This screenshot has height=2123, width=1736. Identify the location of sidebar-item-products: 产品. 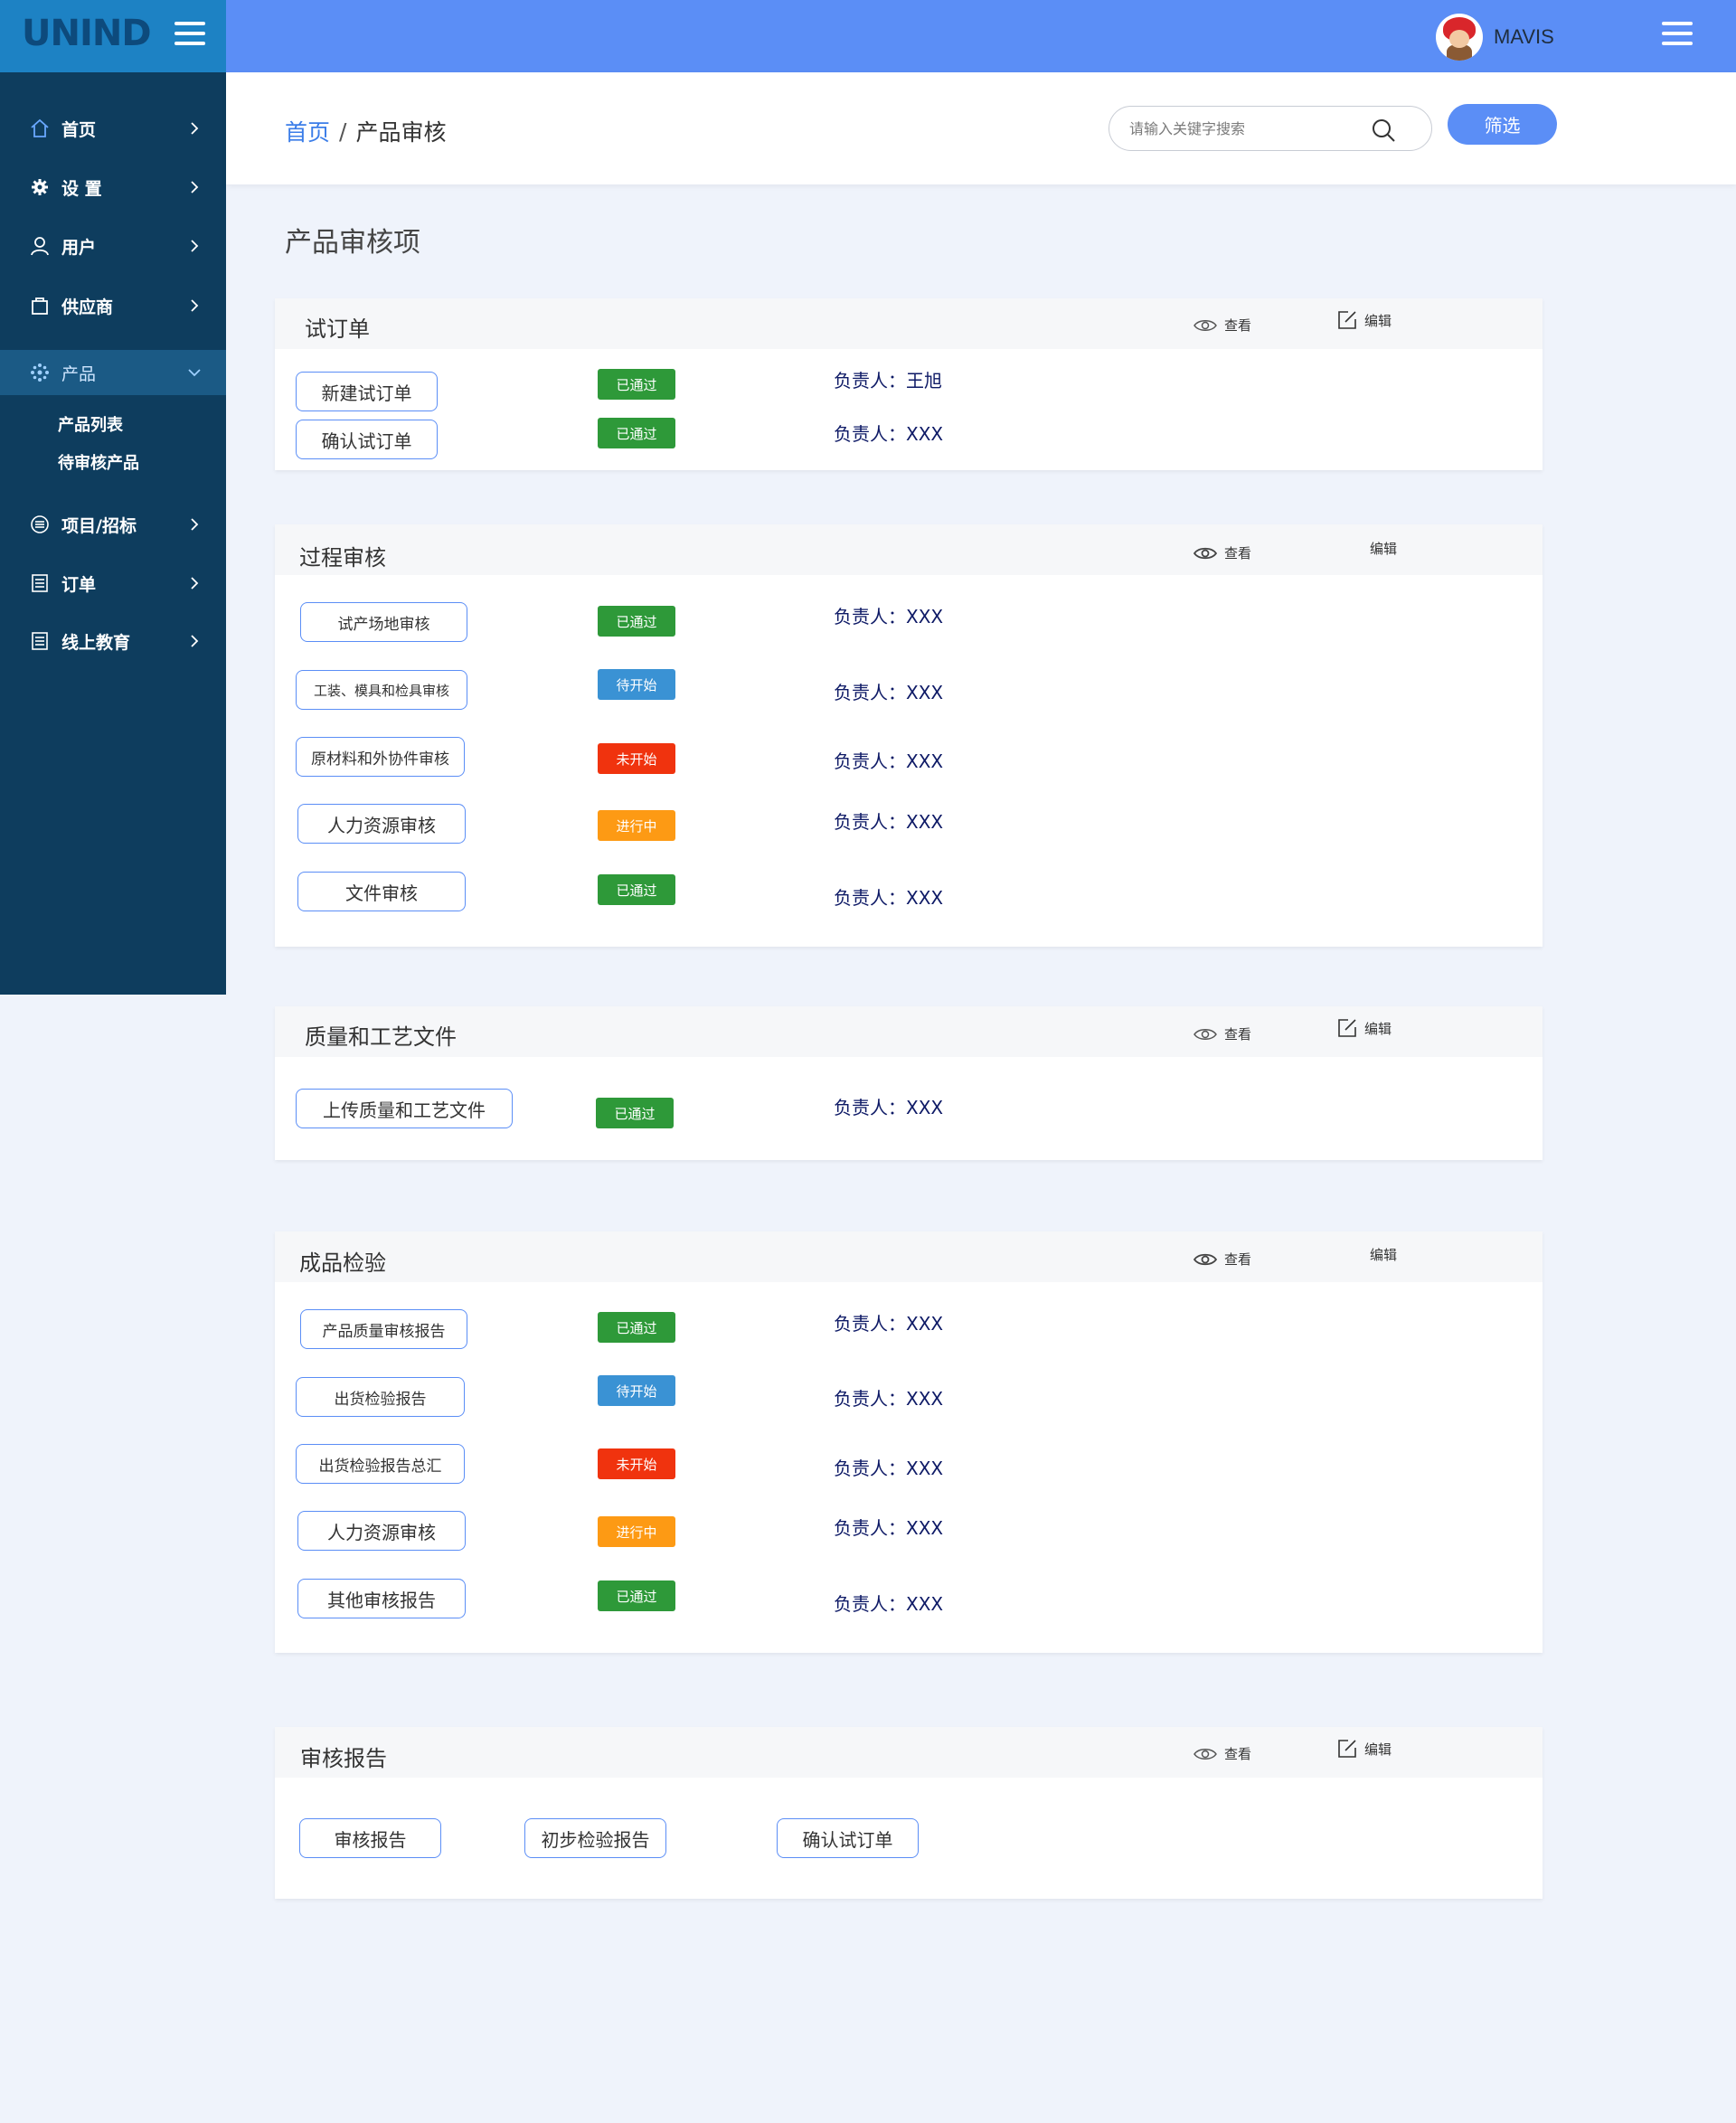
(113, 372).